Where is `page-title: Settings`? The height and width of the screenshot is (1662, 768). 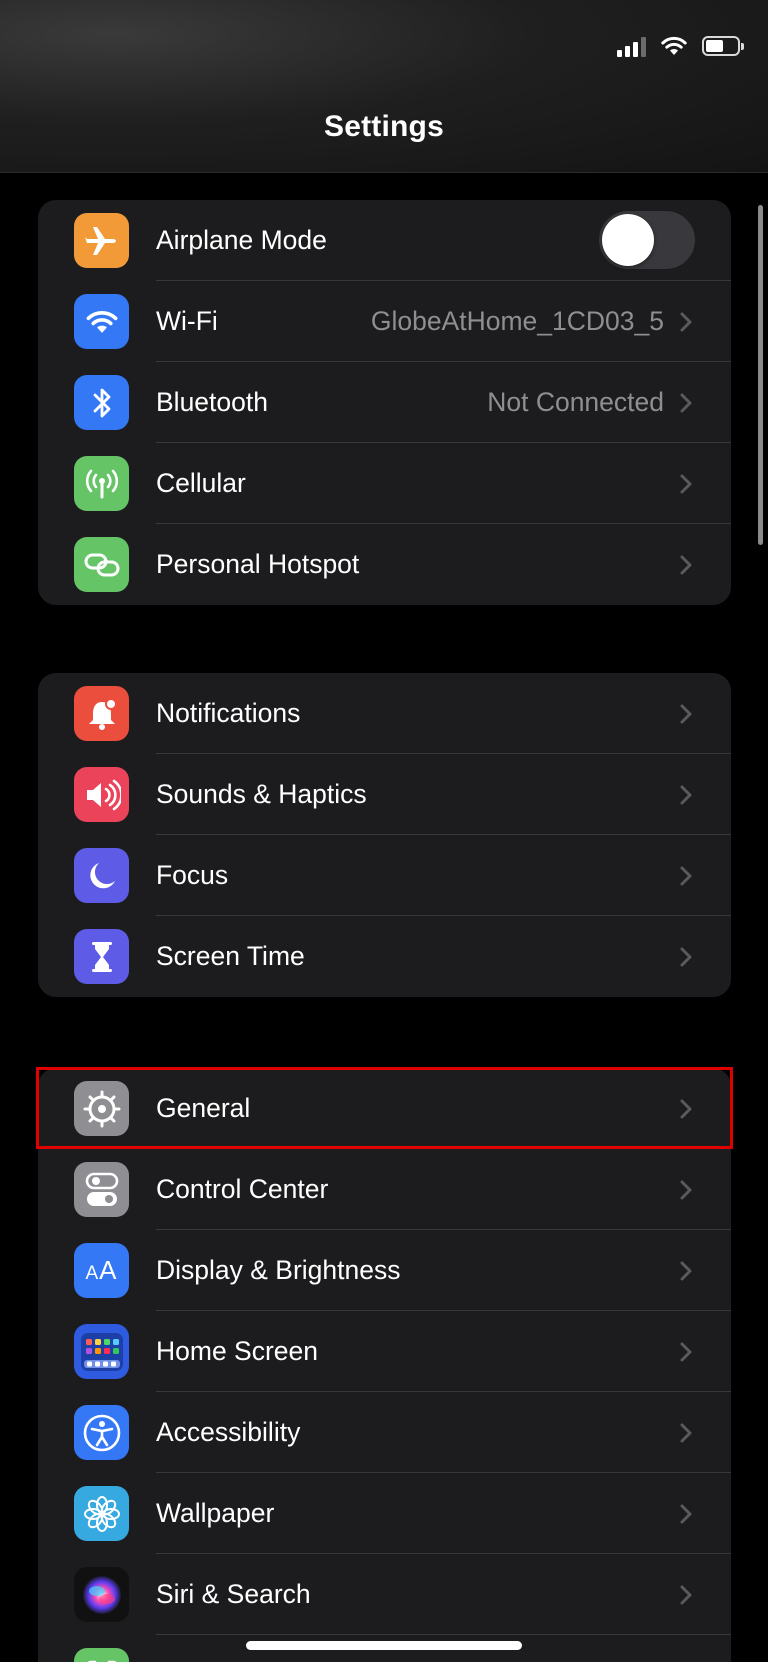
page-title: Settings is located at coordinates (384, 126).